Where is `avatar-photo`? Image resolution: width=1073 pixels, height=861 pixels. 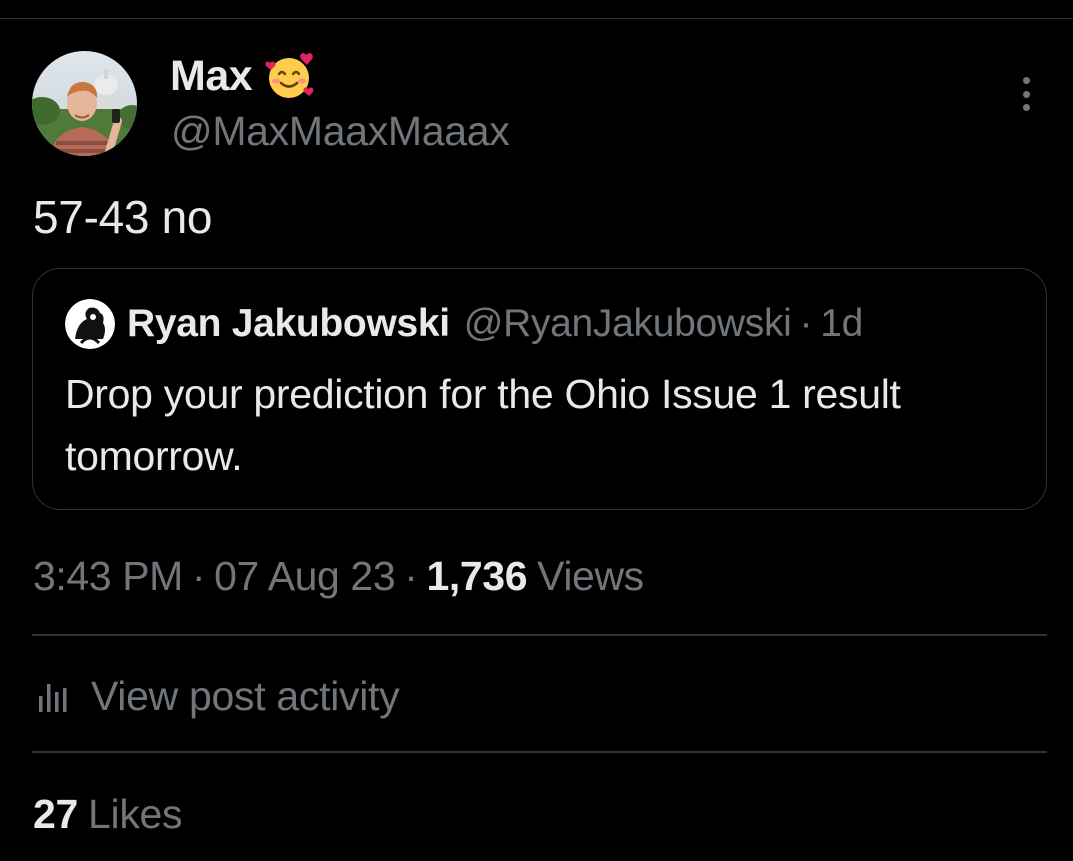 avatar-photo is located at coordinates (84, 103).